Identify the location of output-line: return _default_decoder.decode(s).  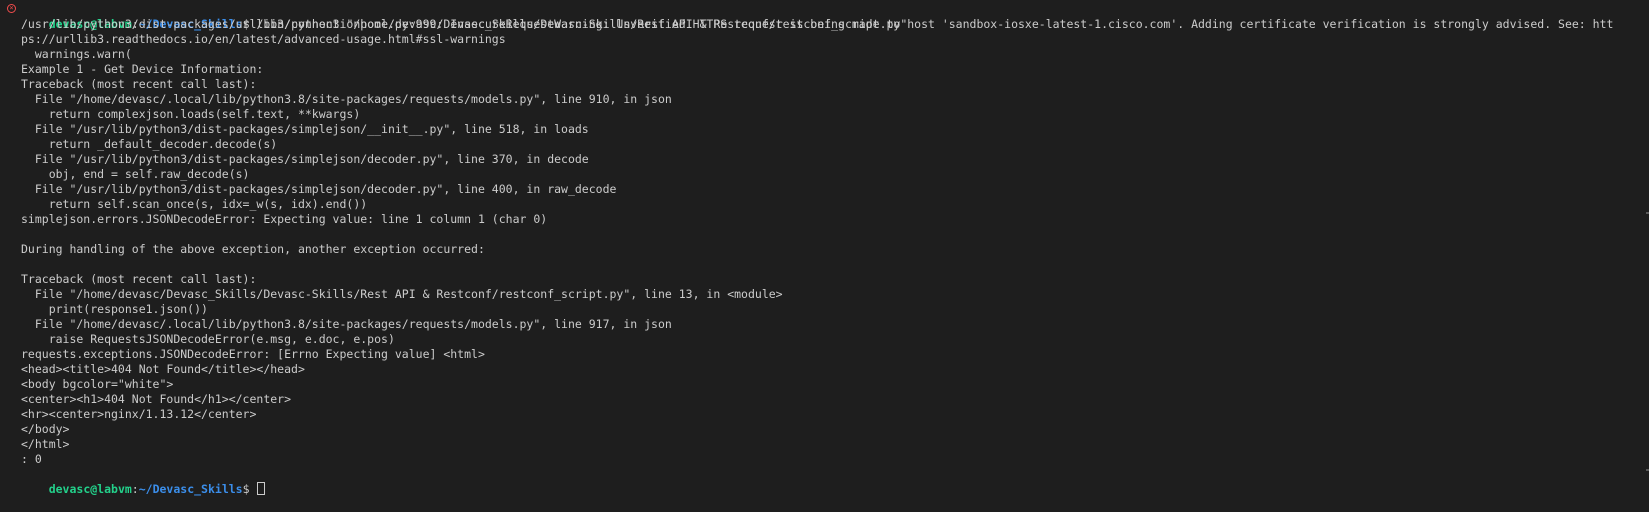
(149, 144).